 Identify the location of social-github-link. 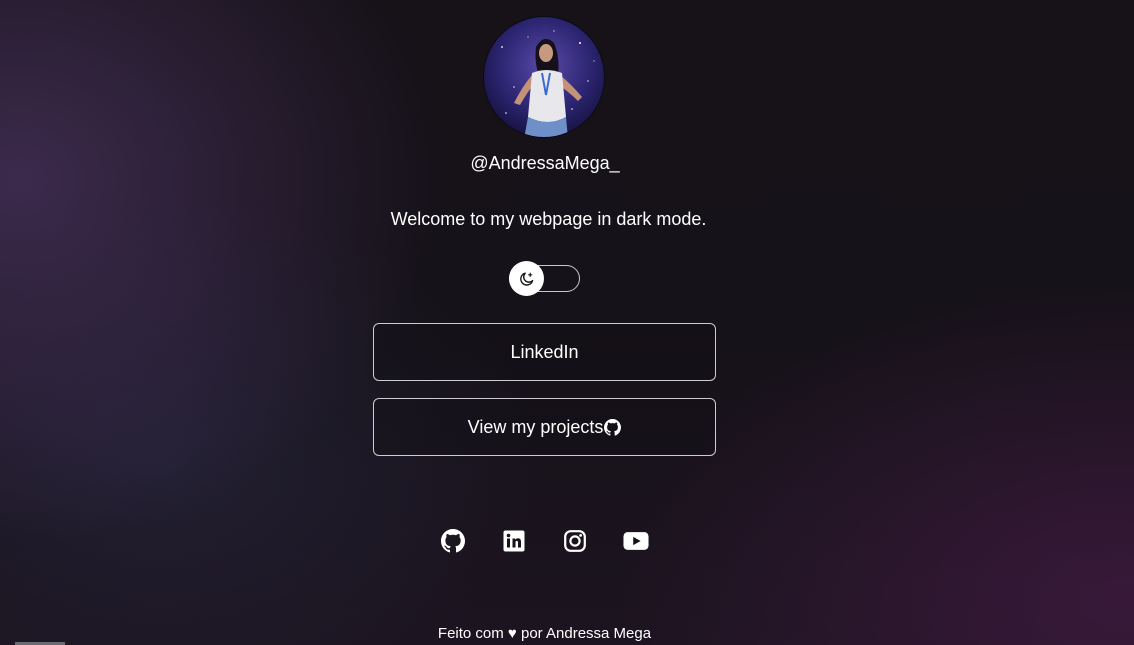
(453, 541).